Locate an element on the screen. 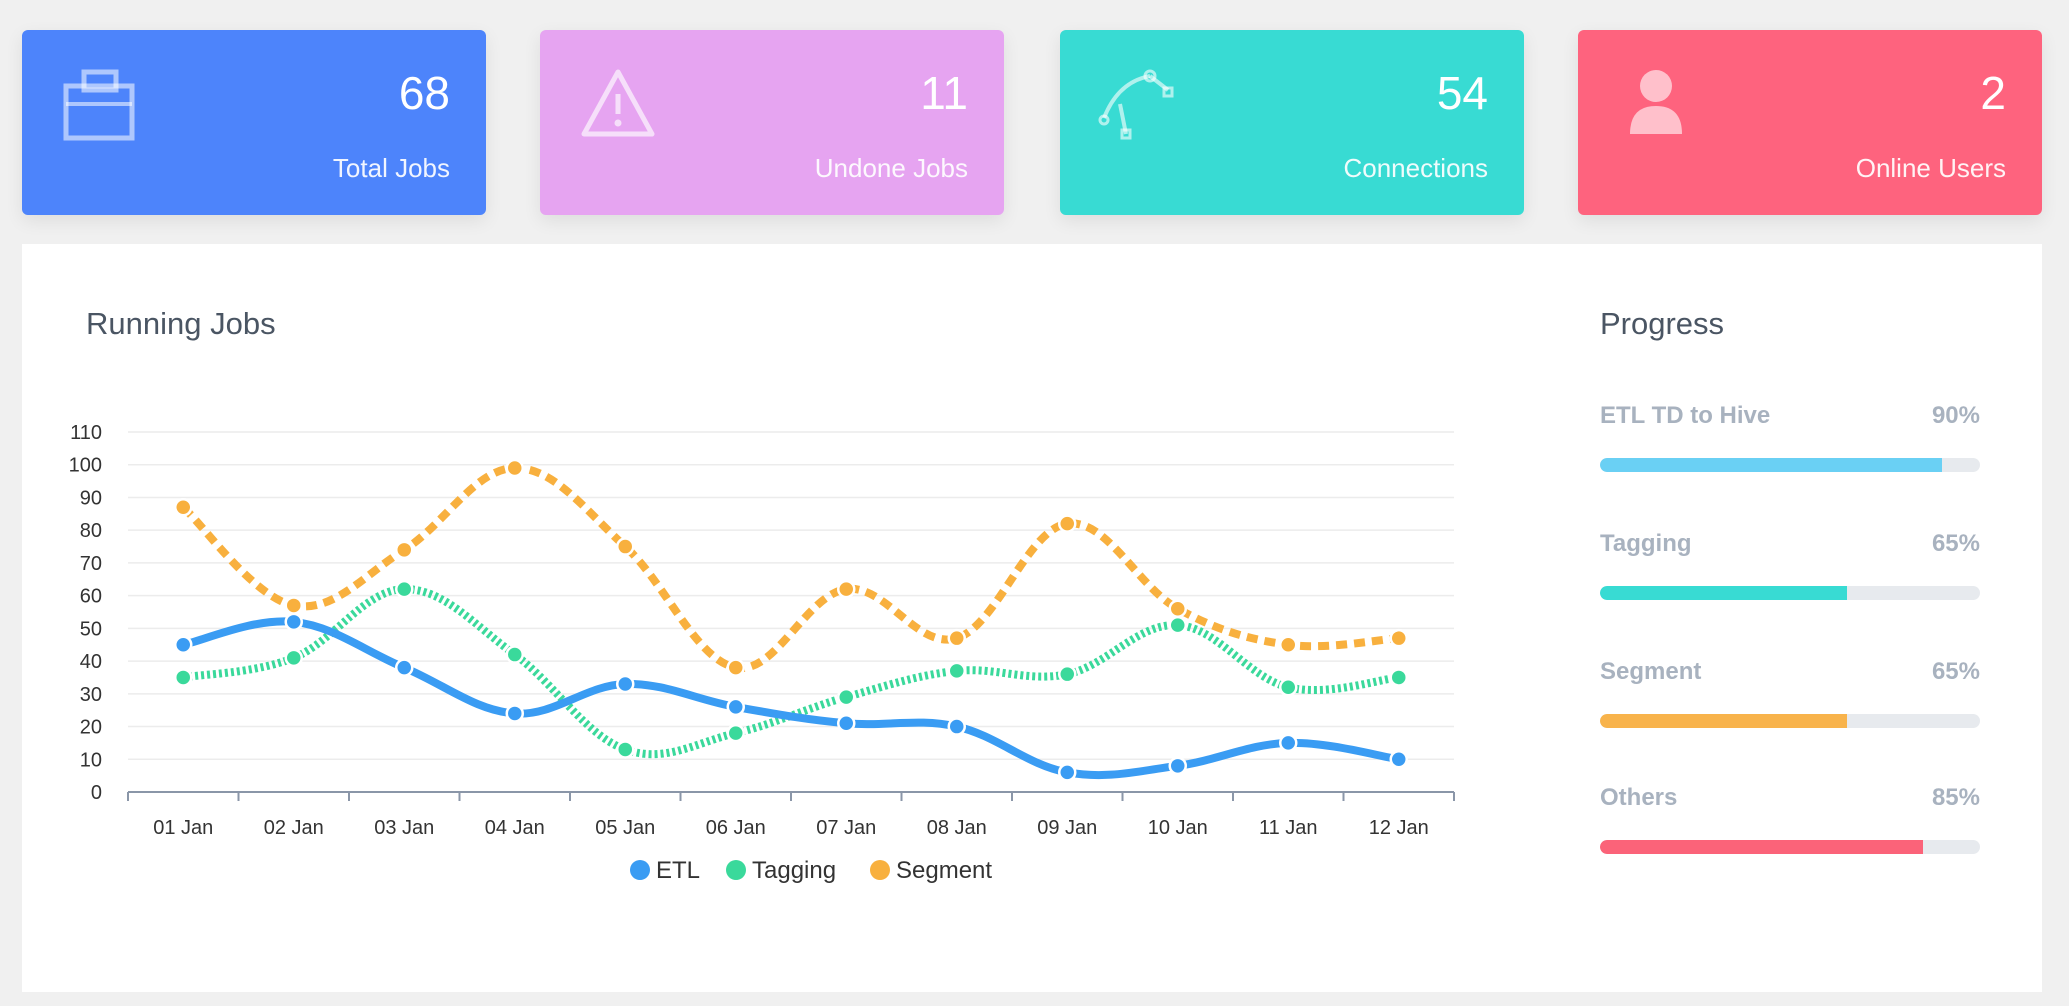 This screenshot has width=2069, height=1006. x-tick-label: 01 Jan is located at coordinates (183, 828).